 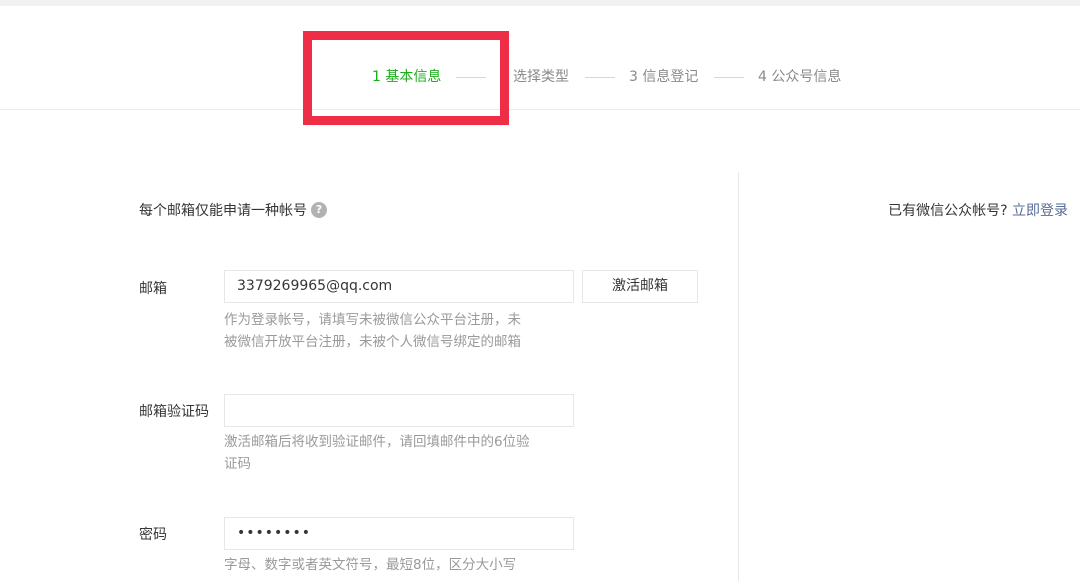 I want to click on code-tip: 激活邮箱后将收到验证邮件，请回填邮件中的6位验 证码, so click(x=389, y=453).